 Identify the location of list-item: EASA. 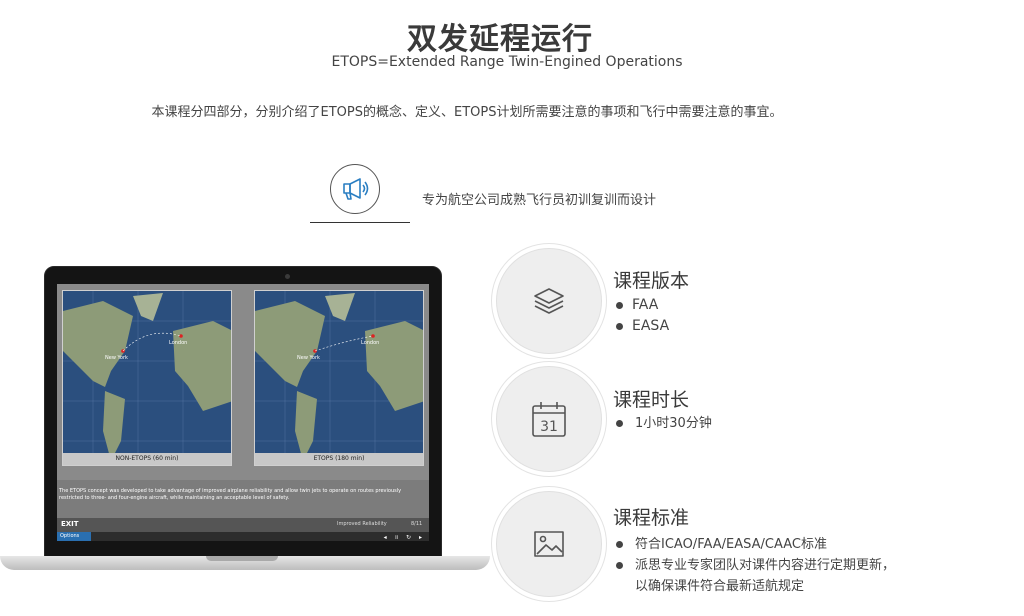
(642, 326).